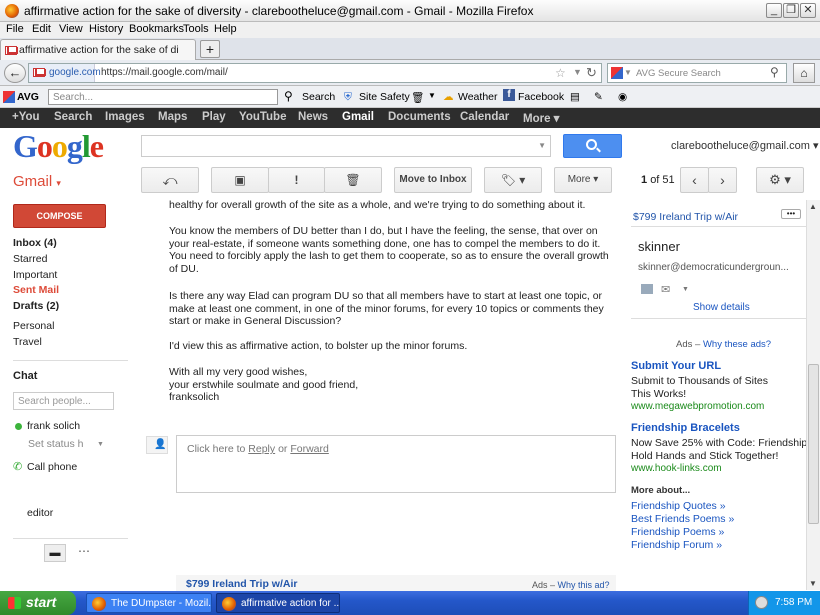 The height and width of the screenshot is (615, 820). I want to click on gbar-documents: Documents, so click(419, 117).